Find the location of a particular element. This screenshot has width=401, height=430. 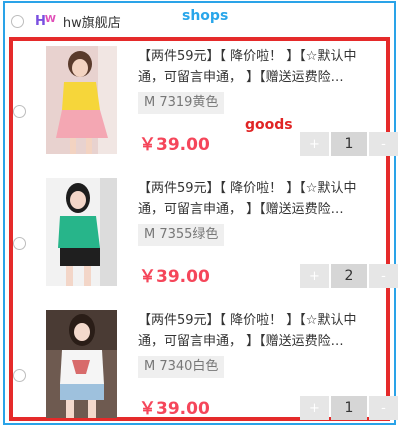

quantity-input: 2 is located at coordinates (349, 276).